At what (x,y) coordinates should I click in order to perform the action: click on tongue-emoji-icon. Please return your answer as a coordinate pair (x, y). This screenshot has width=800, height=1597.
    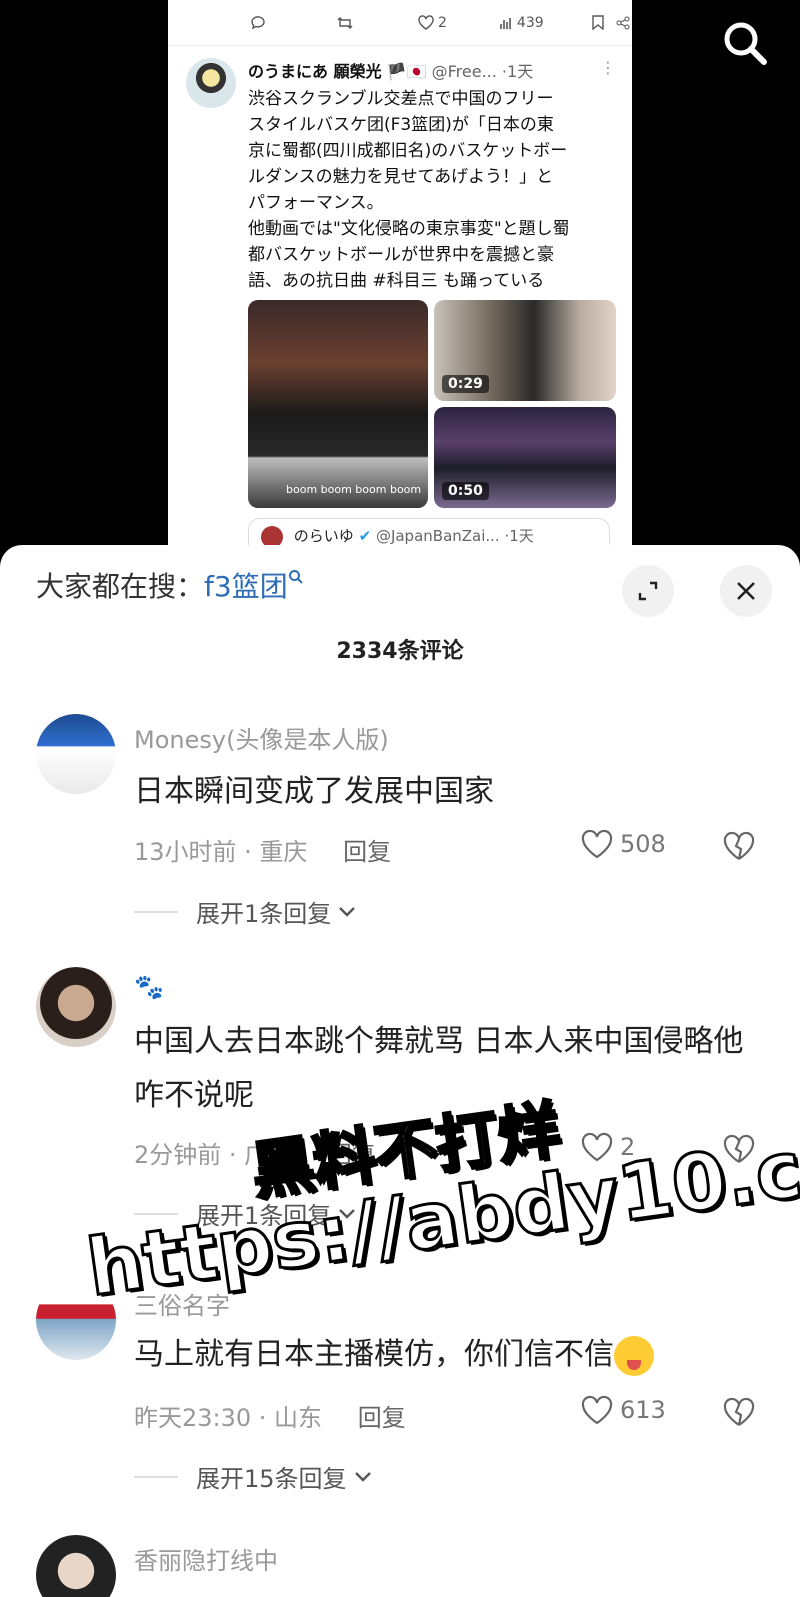
    Looking at the image, I should click on (634, 1355).